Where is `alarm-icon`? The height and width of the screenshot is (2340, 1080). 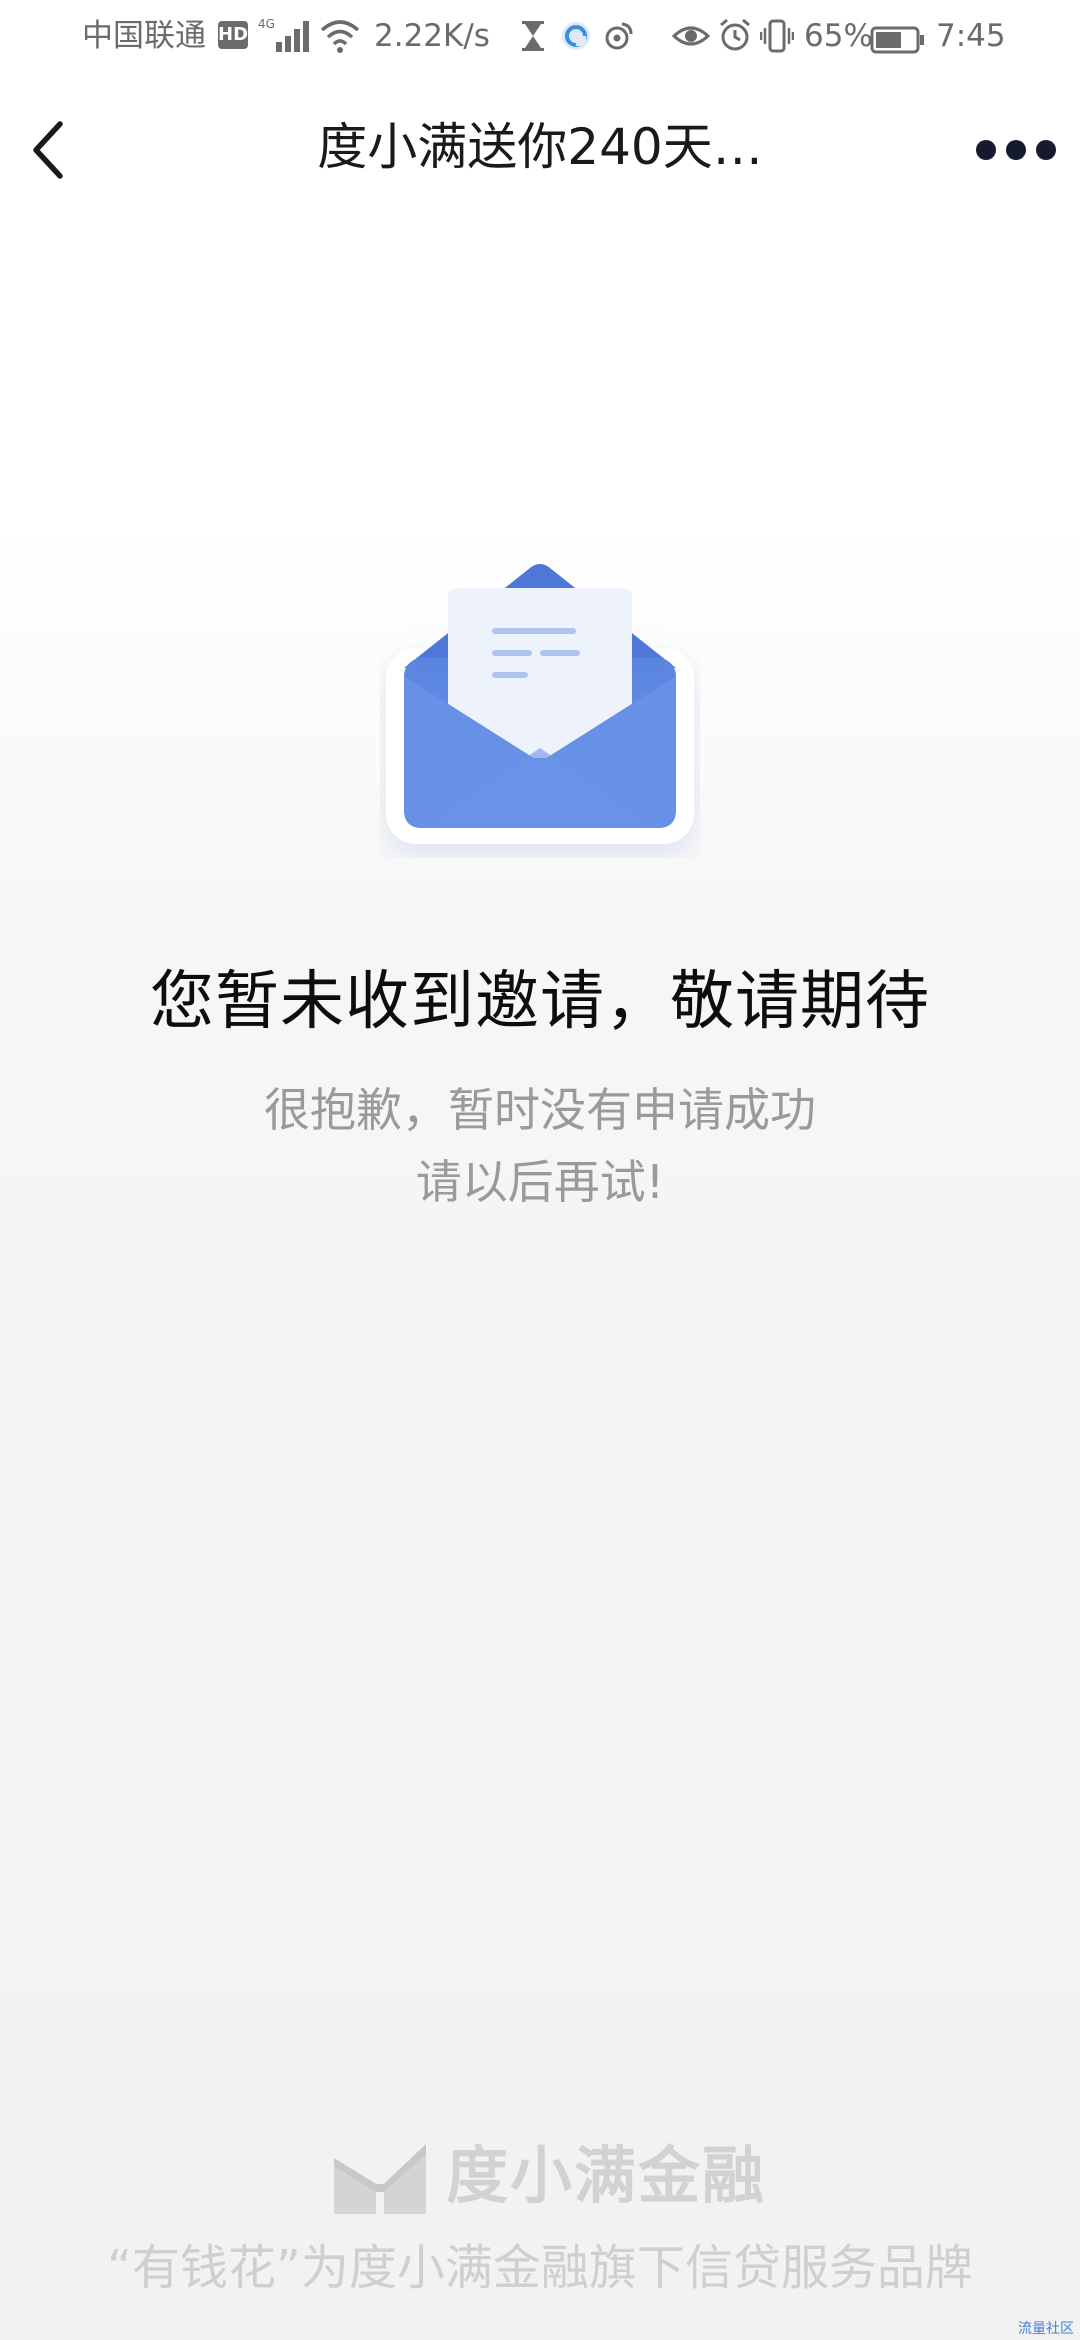 alarm-icon is located at coordinates (735, 35).